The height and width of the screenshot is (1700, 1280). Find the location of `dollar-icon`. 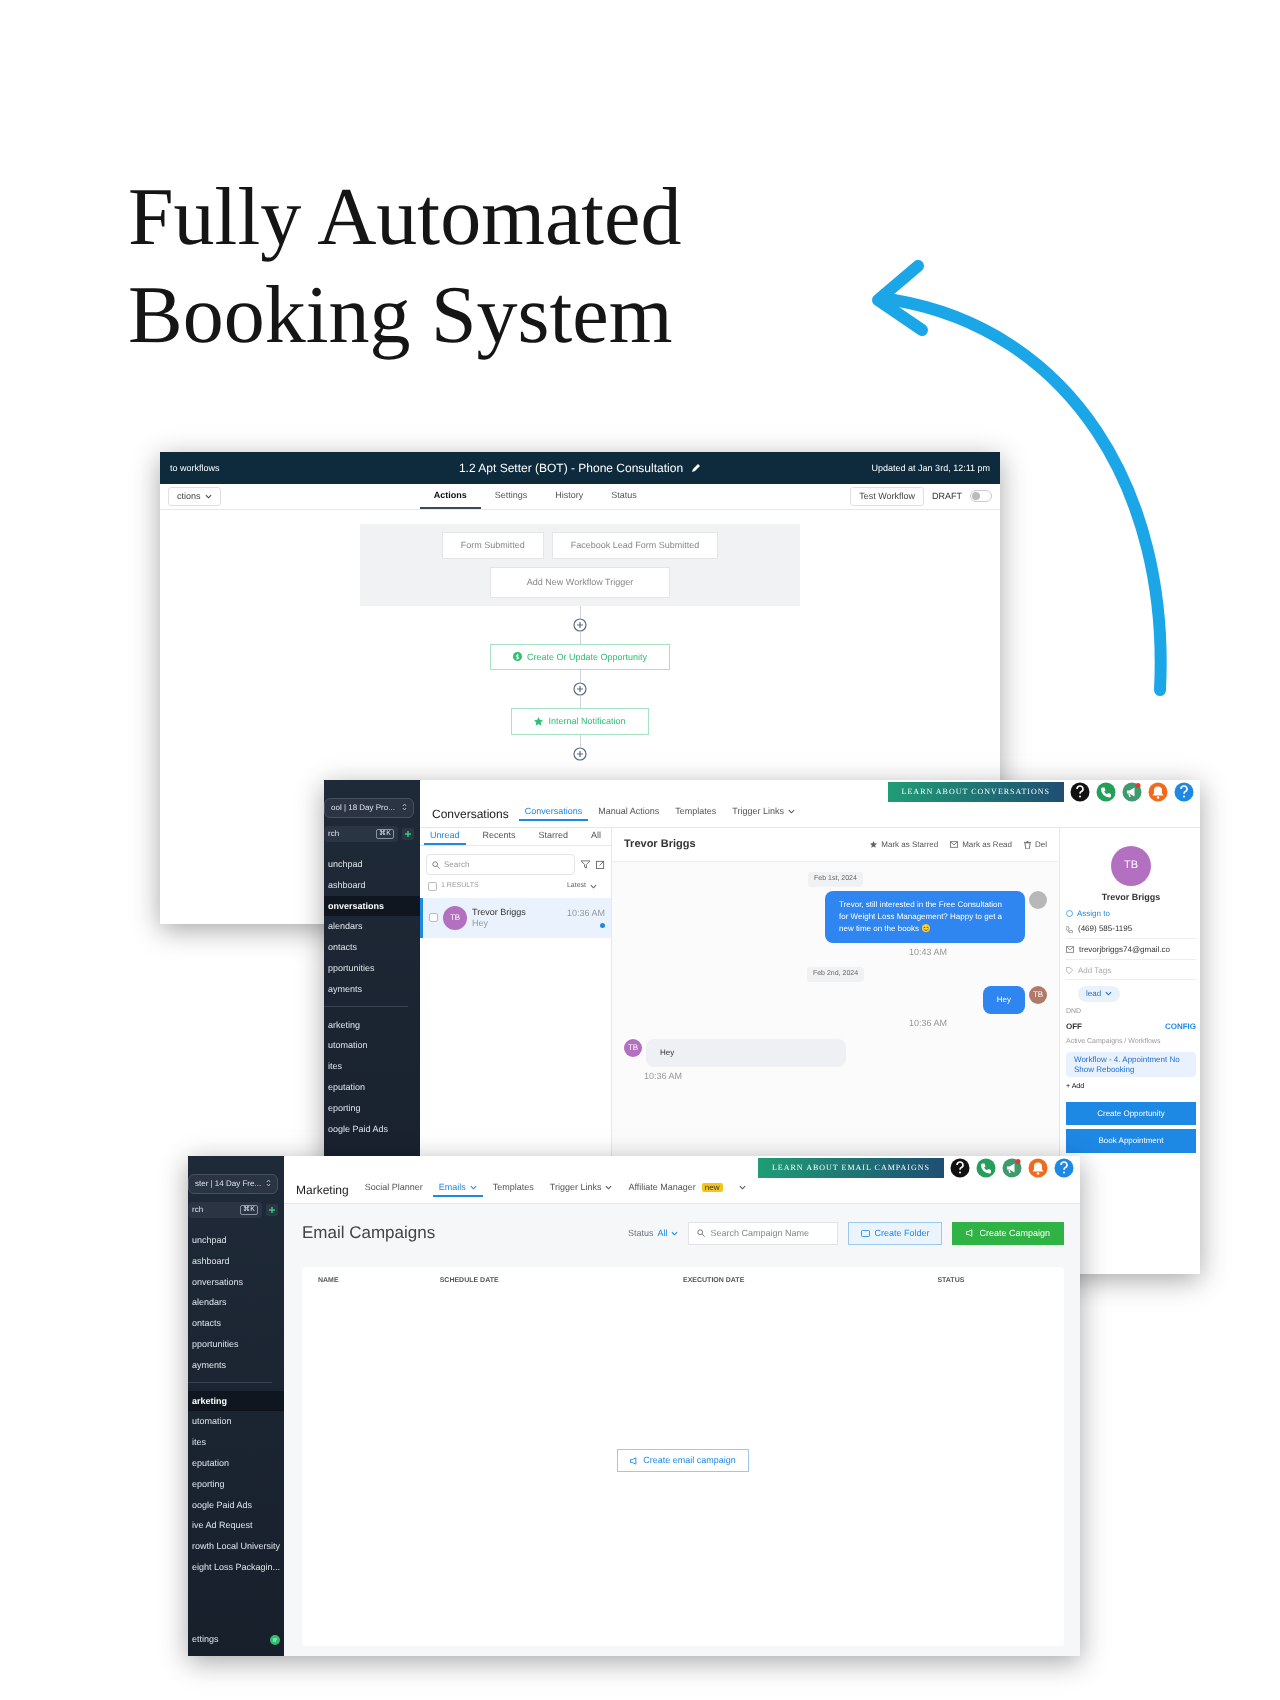

dollar-icon is located at coordinates (517, 657).